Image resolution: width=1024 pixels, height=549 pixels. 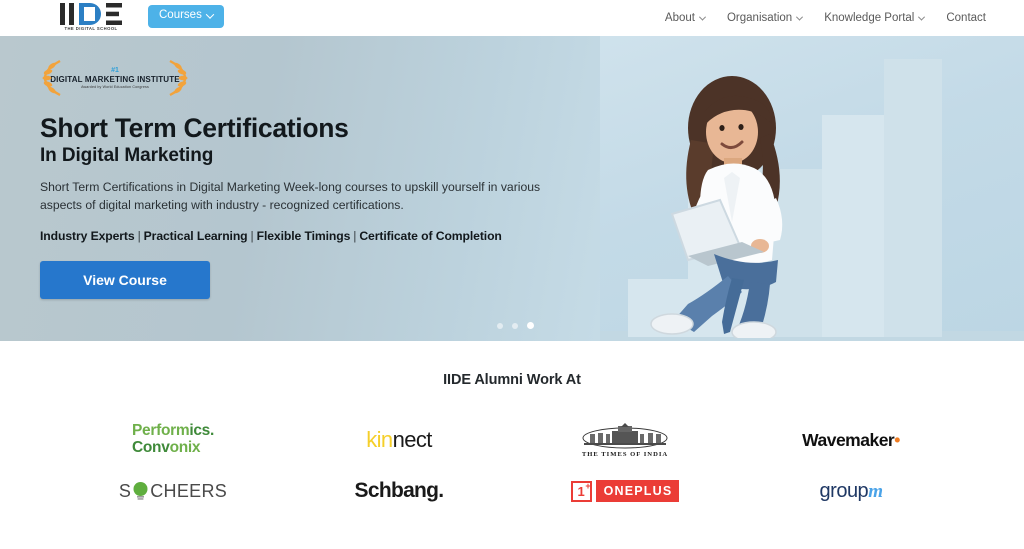 I want to click on laurel-left-icon, so click(x=51, y=78).